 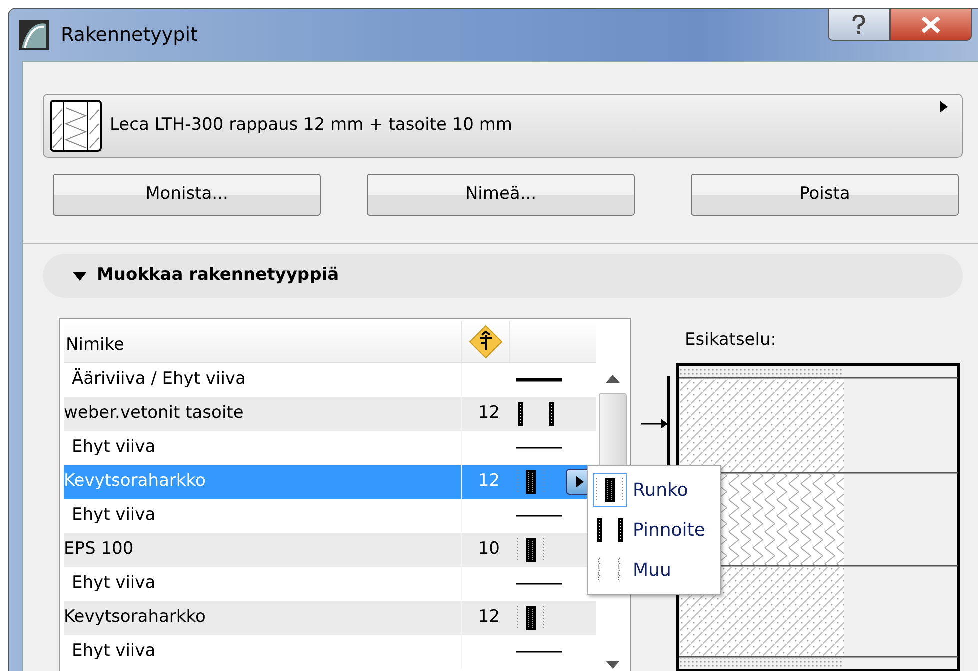 What do you see at coordinates (613, 379) in the screenshot?
I see `scroll-up-icon` at bounding box center [613, 379].